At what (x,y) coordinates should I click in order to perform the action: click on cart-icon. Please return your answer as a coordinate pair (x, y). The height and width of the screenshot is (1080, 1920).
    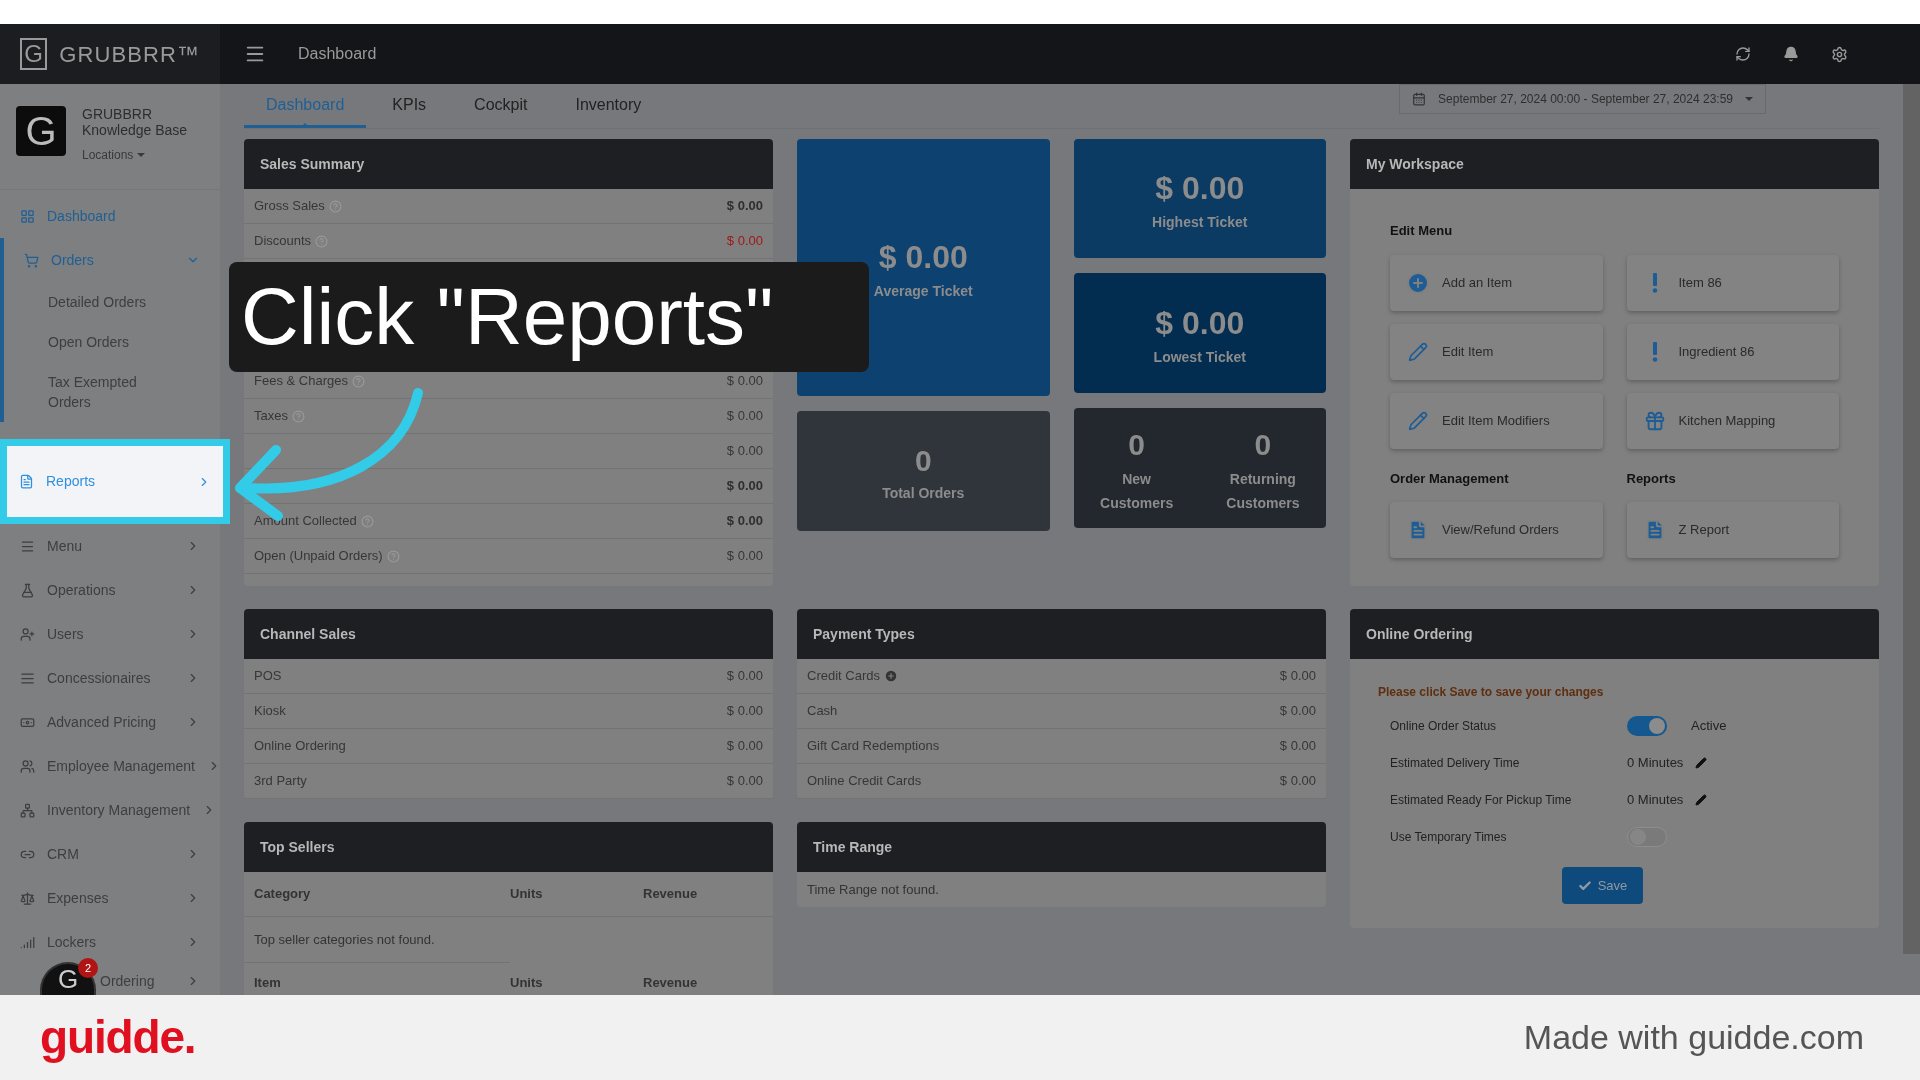
    Looking at the image, I should click on (31, 260).